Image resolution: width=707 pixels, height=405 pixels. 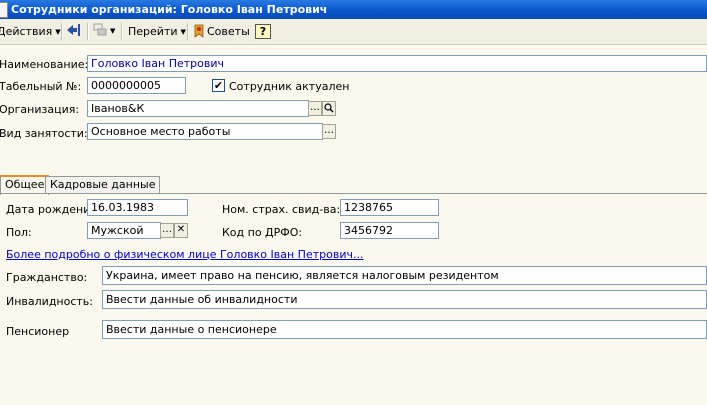 I want to click on goto-menu-label: Перейти, so click(x=153, y=31).